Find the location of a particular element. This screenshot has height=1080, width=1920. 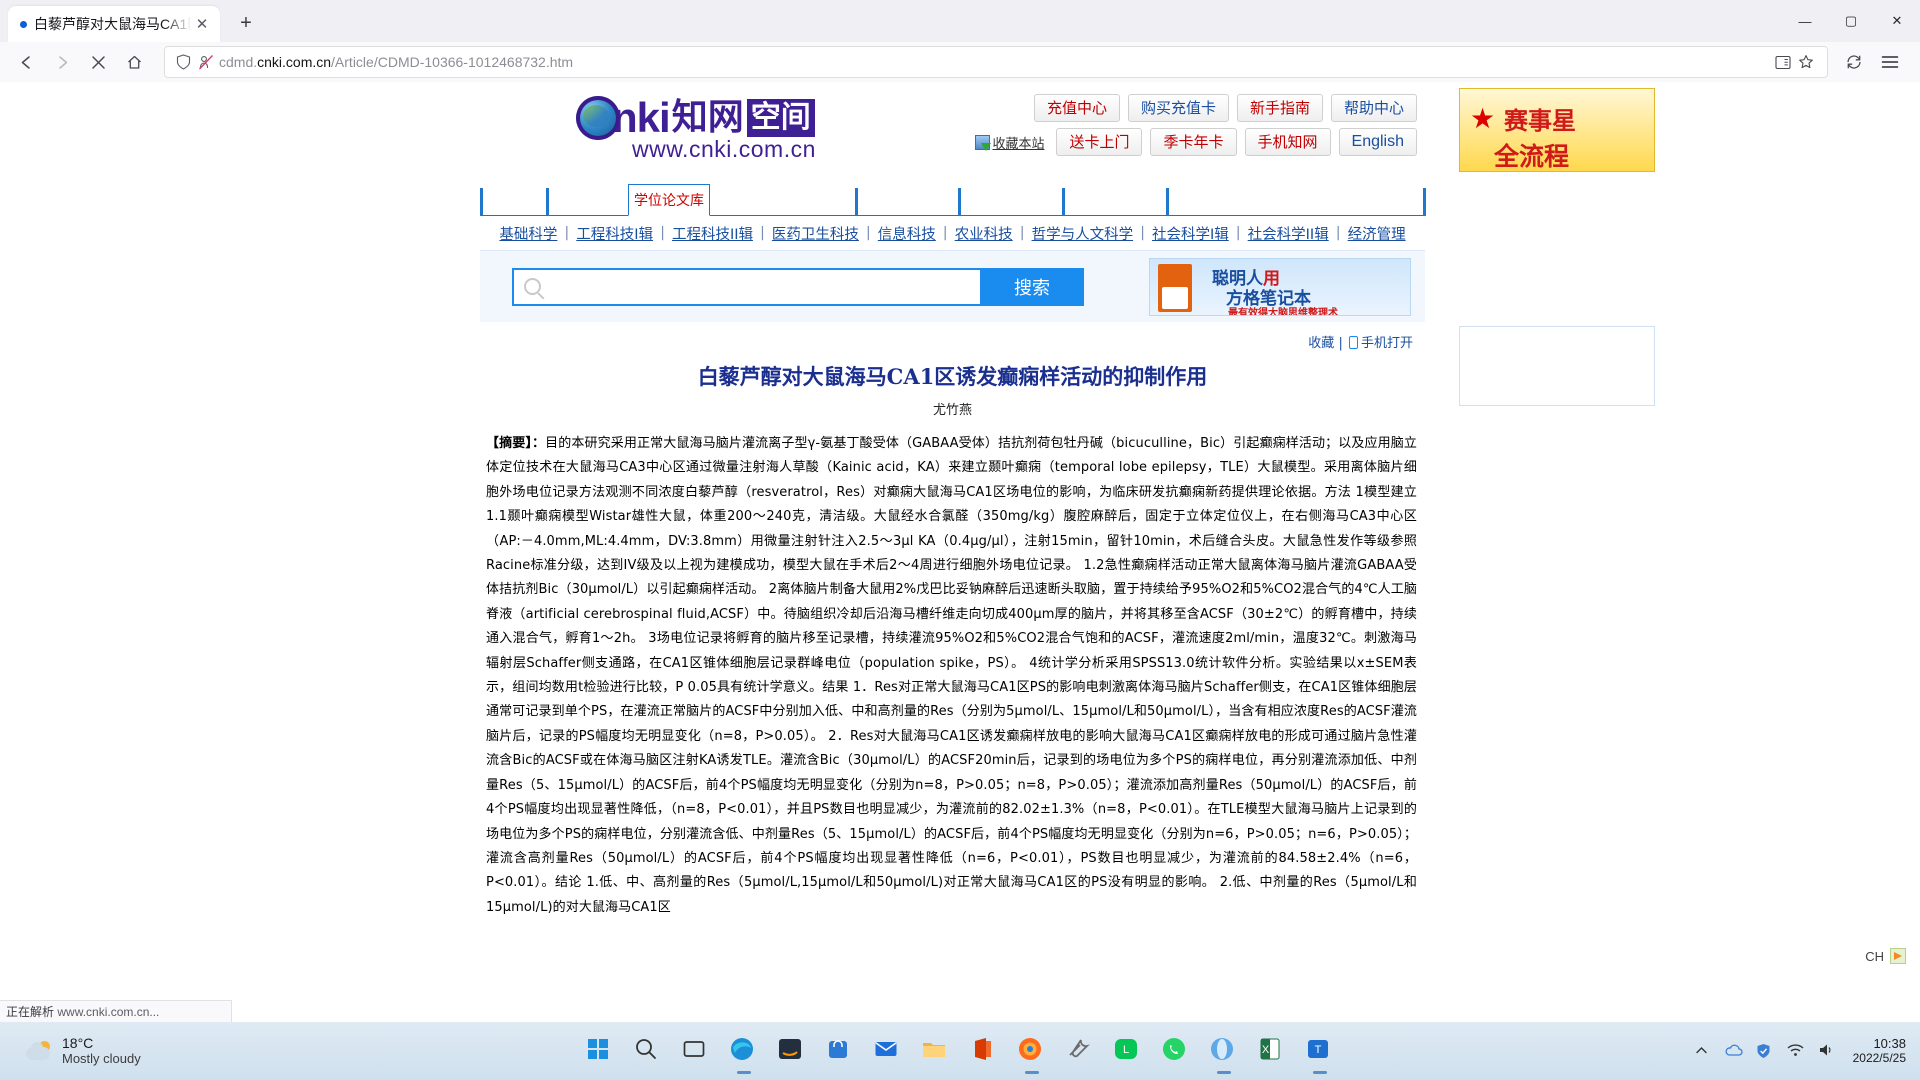

subject-link-9: 经济管理 is located at coordinates (1377, 233).